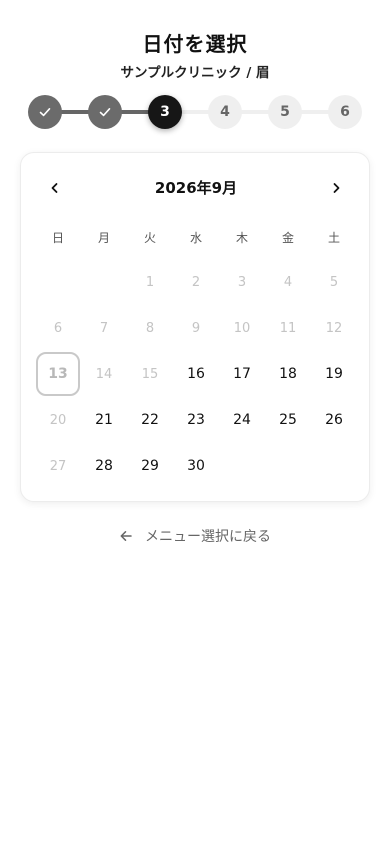 The image size is (390, 844). What do you see at coordinates (150, 282) in the screenshot?
I see `unavailable-day-cell: 1` at bounding box center [150, 282].